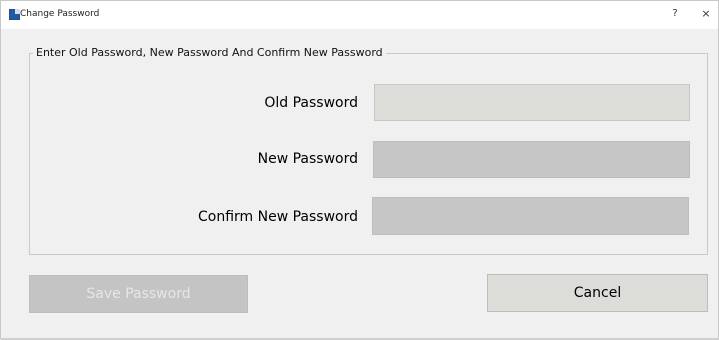 Image resolution: width=719 pixels, height=340 pixels. I want to click on old-password-field, so click(532, 102).